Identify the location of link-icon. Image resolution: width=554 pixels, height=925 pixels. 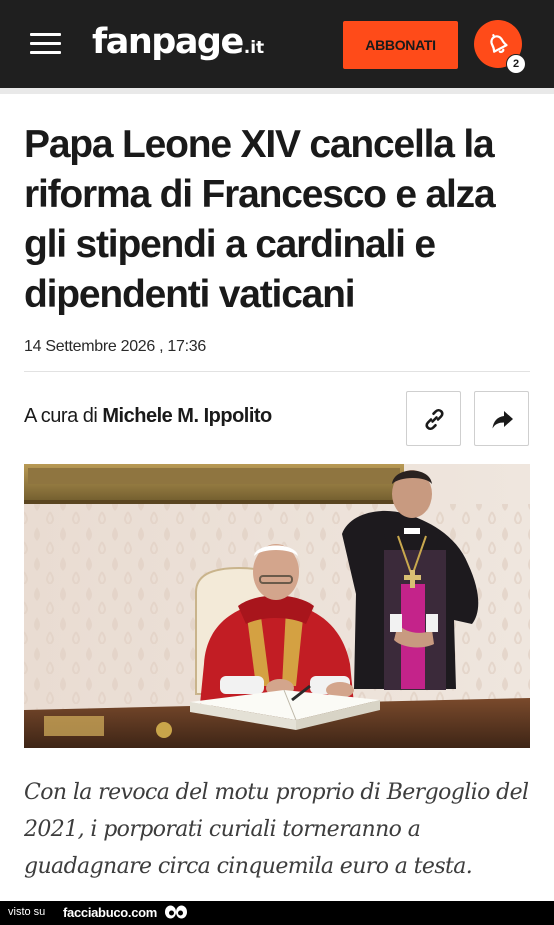
(434, 419).